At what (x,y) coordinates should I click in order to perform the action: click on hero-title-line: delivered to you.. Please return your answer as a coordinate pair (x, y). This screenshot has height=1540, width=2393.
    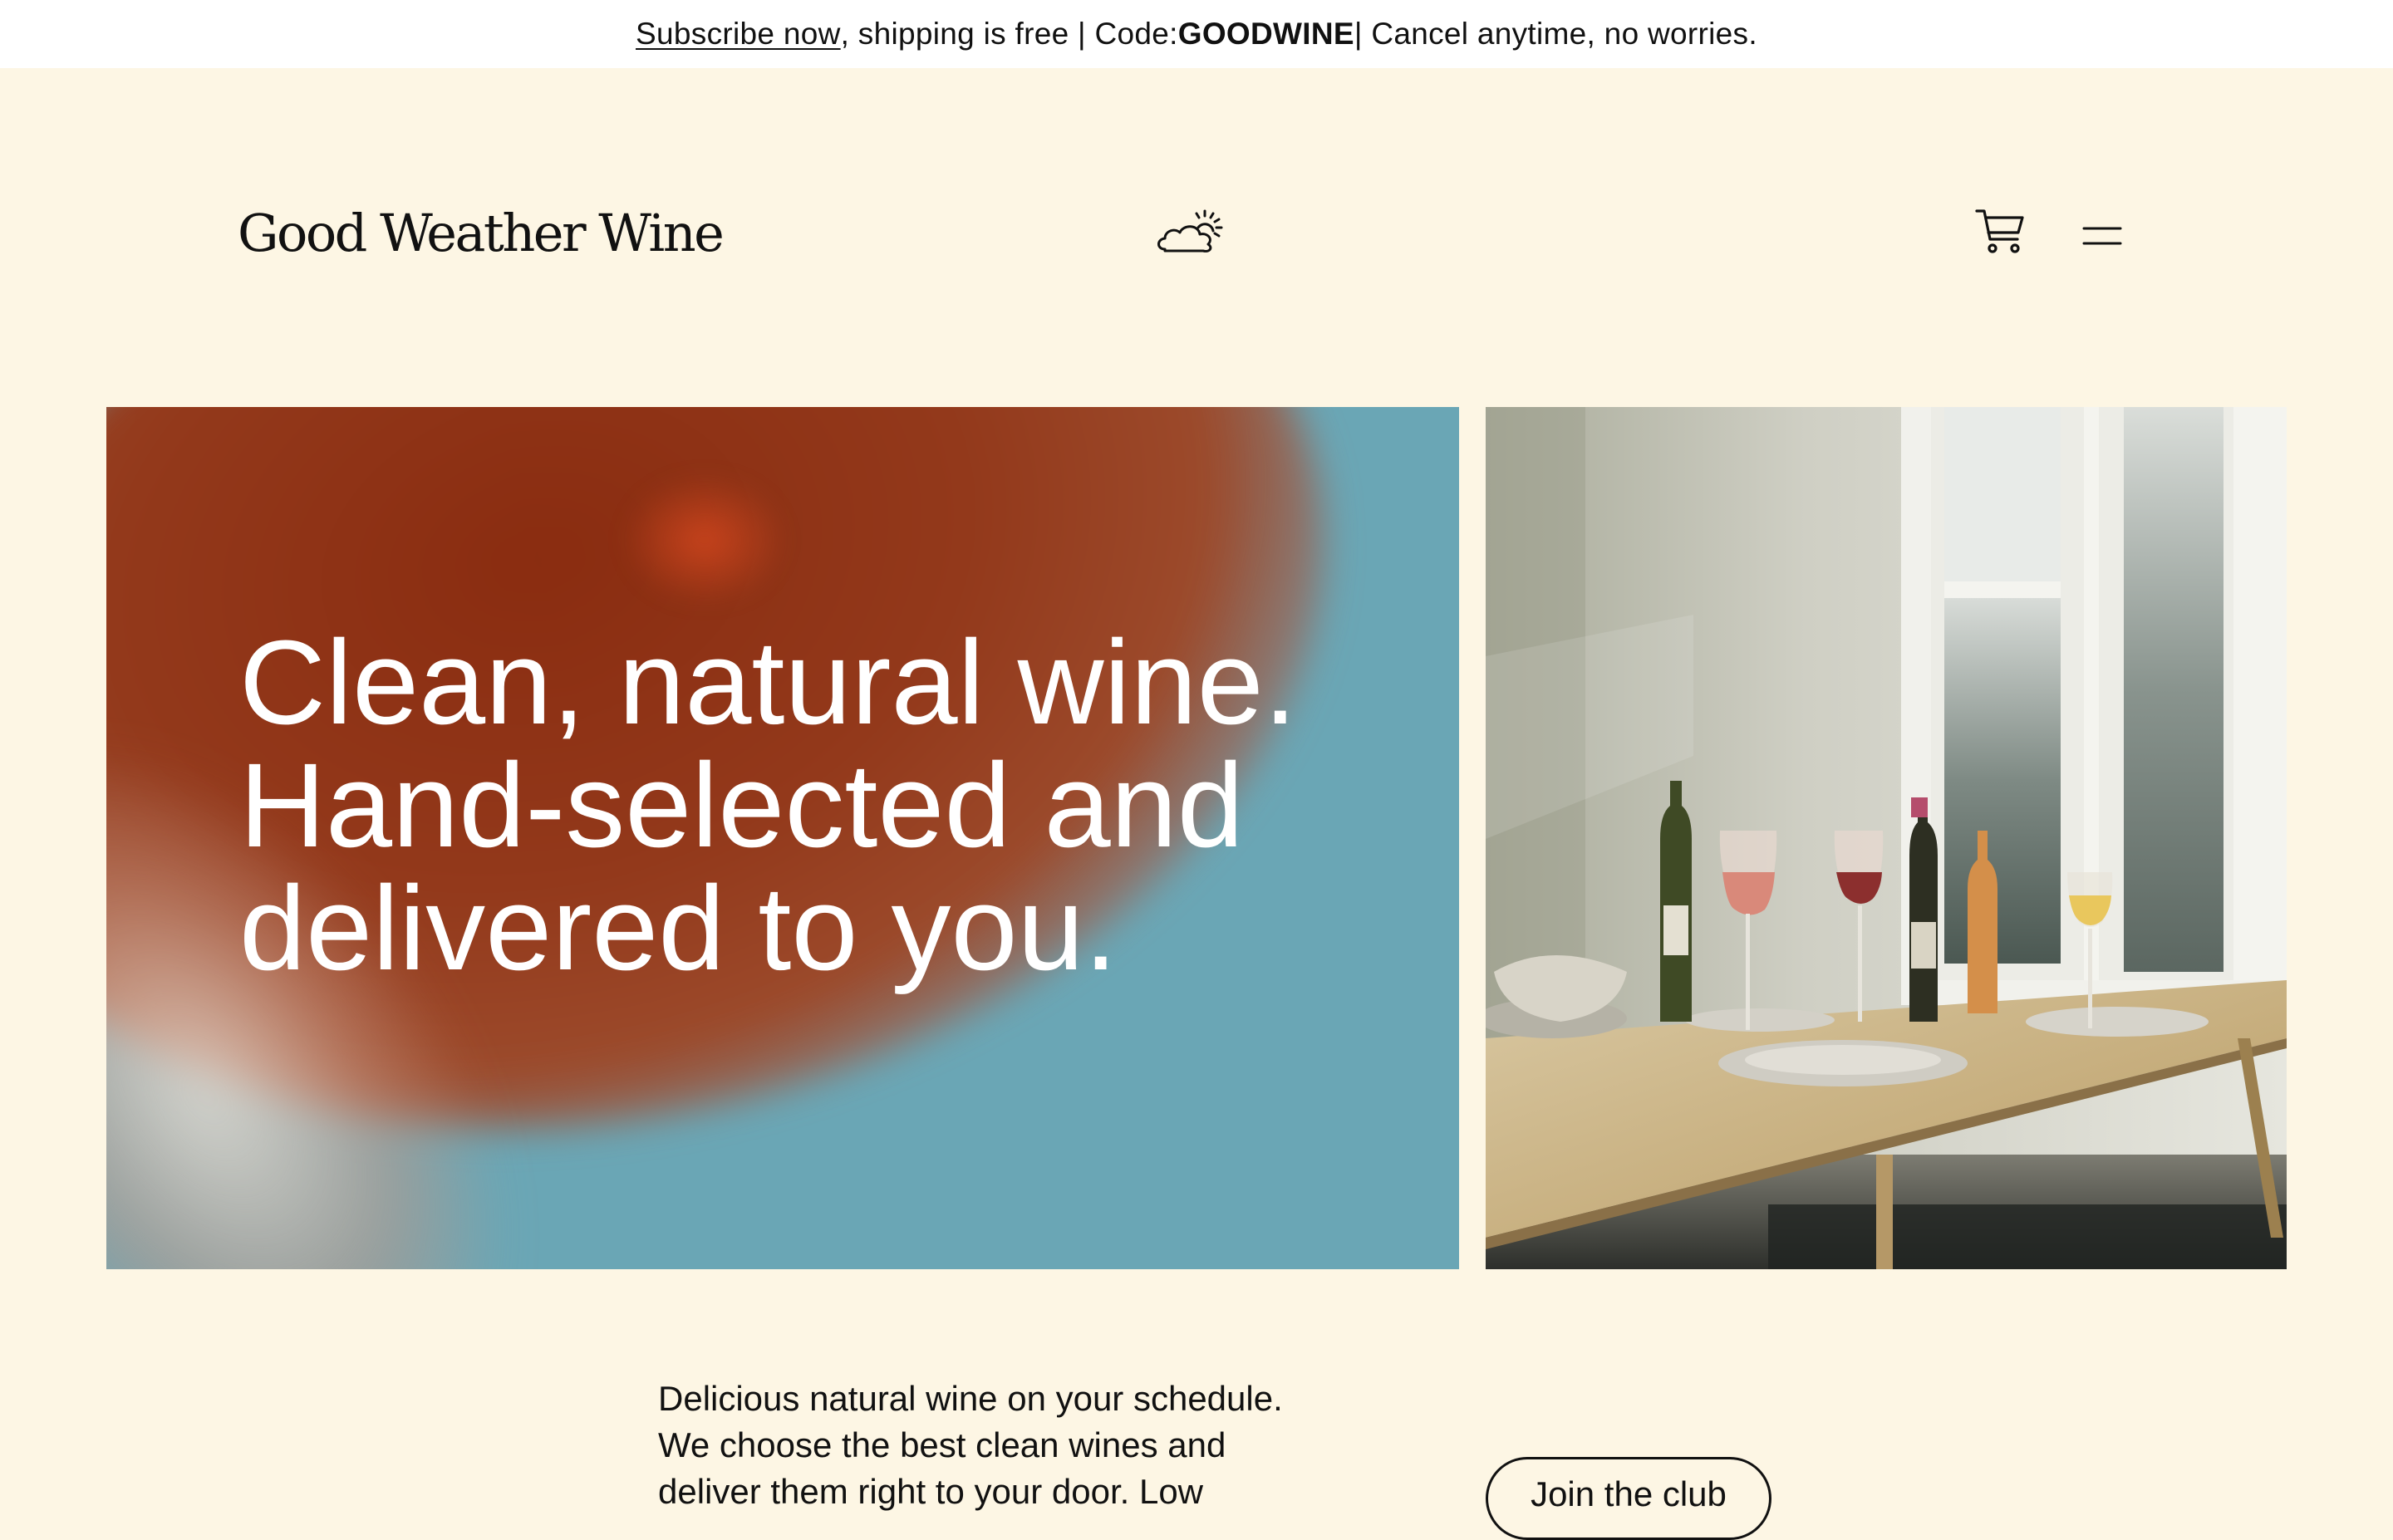
    Looking at the image, I should click on (678, 928).